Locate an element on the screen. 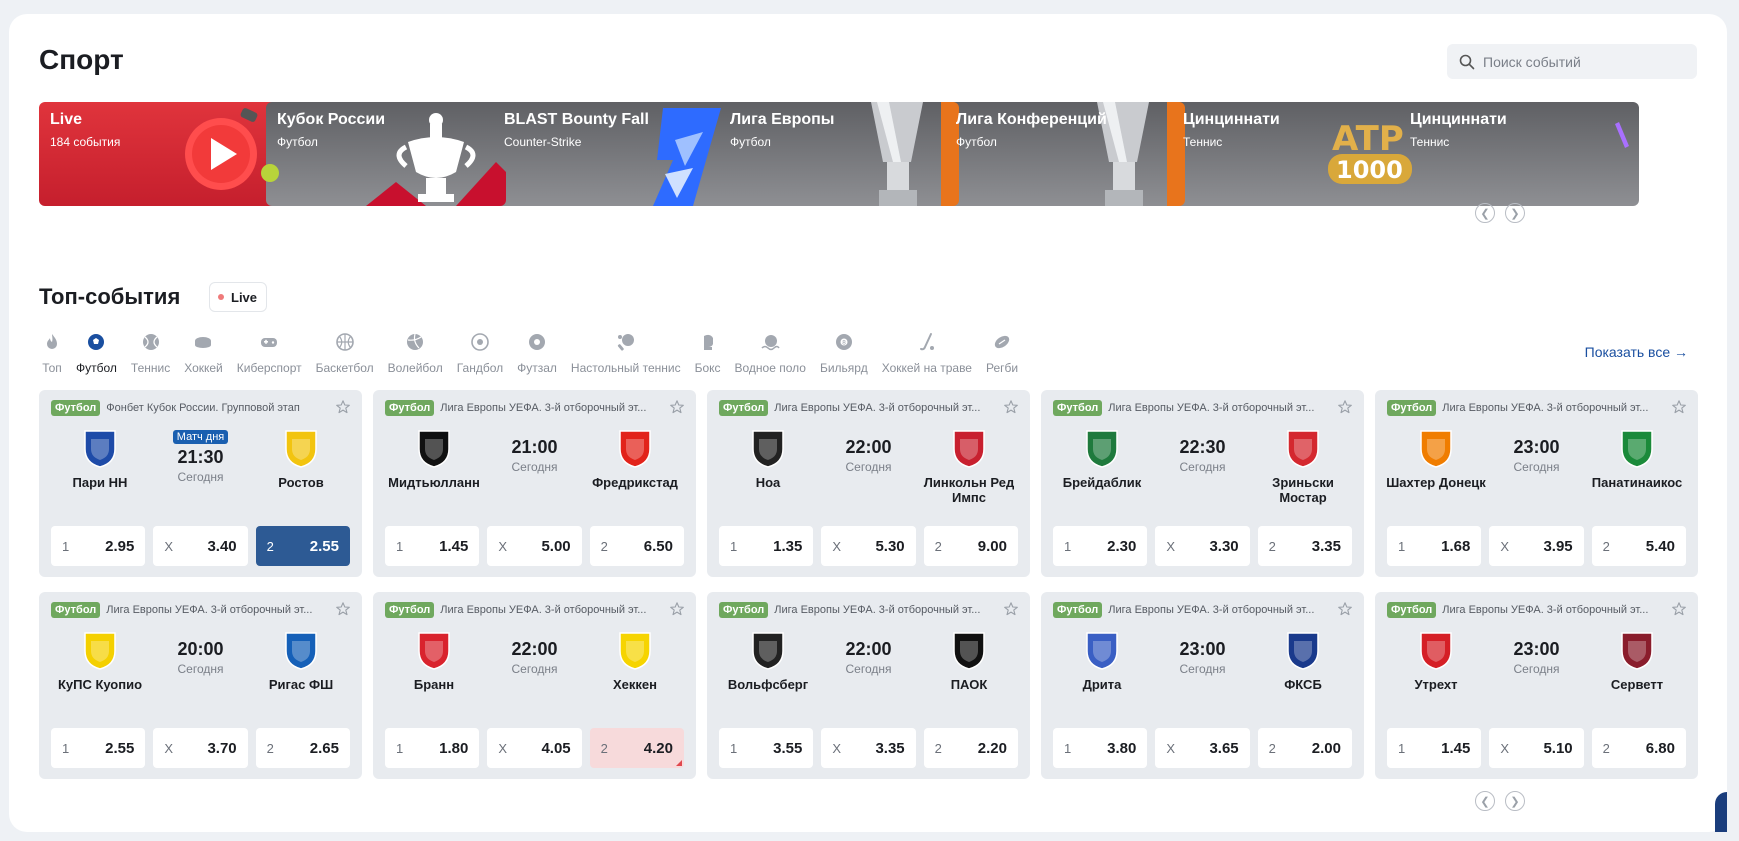  team-name: Хеккен is located at coordinates (635, 684).